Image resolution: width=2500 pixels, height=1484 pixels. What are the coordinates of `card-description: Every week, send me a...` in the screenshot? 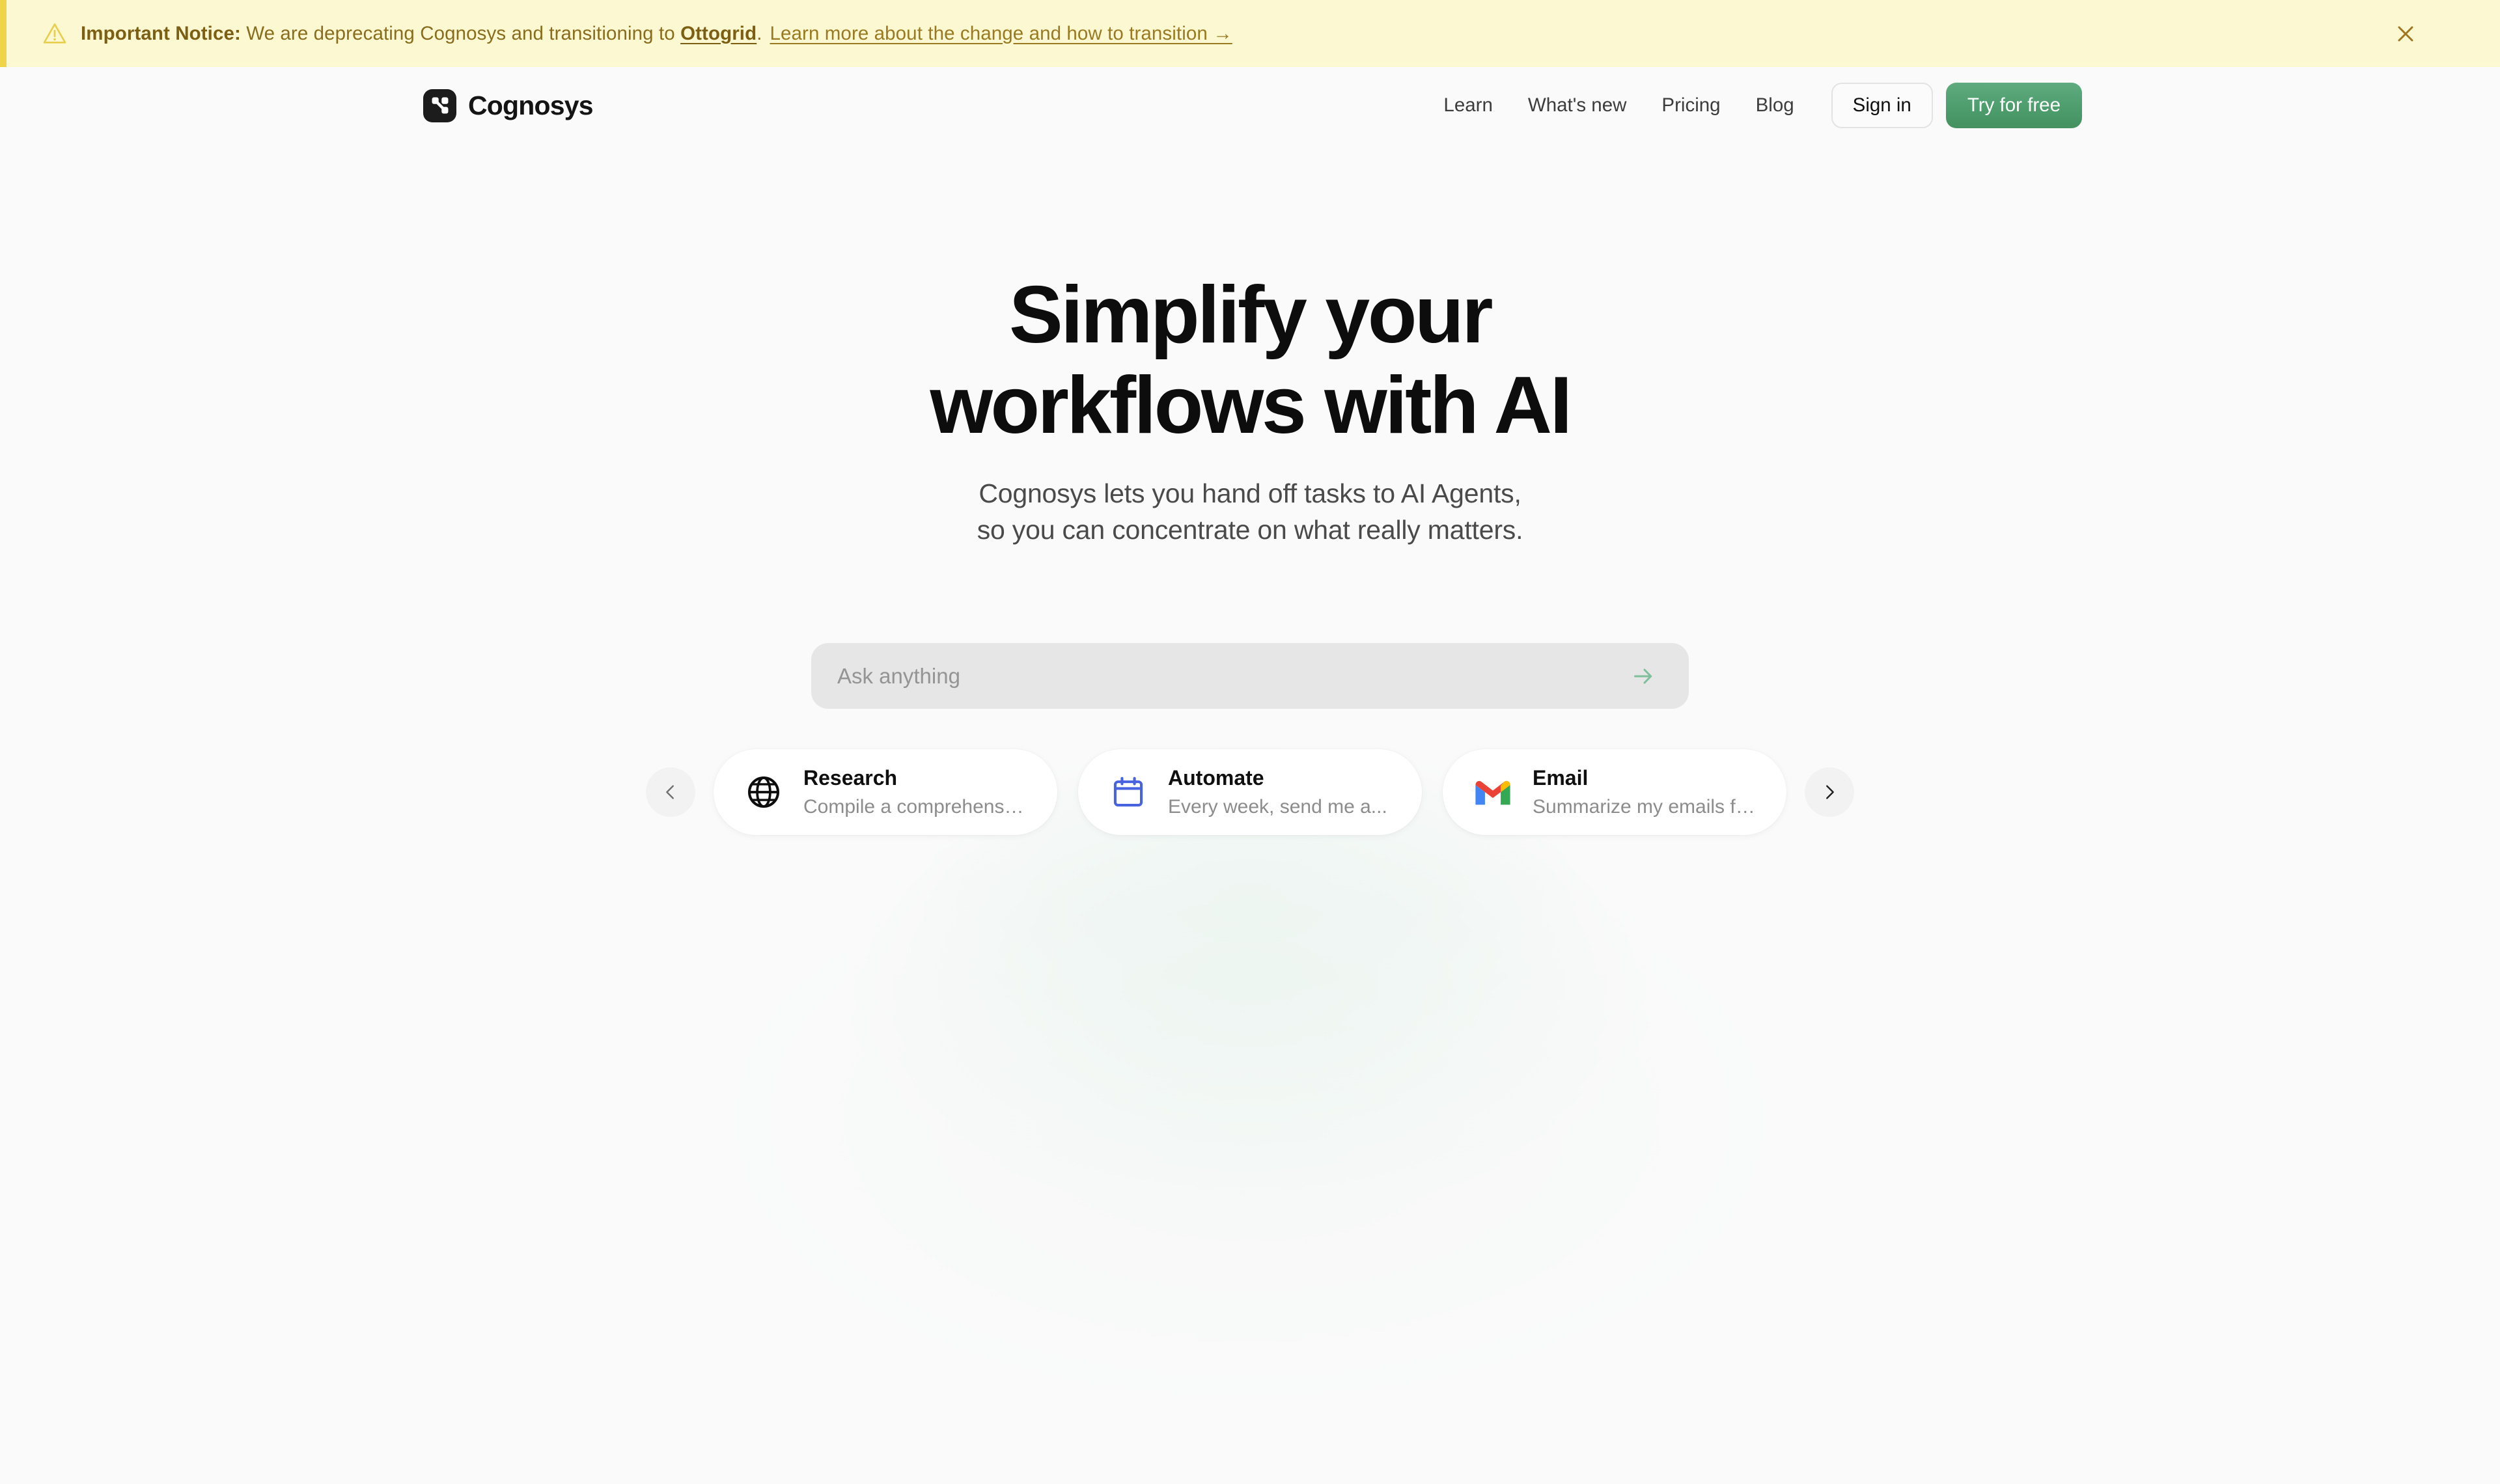 It's located at (1277, 807).